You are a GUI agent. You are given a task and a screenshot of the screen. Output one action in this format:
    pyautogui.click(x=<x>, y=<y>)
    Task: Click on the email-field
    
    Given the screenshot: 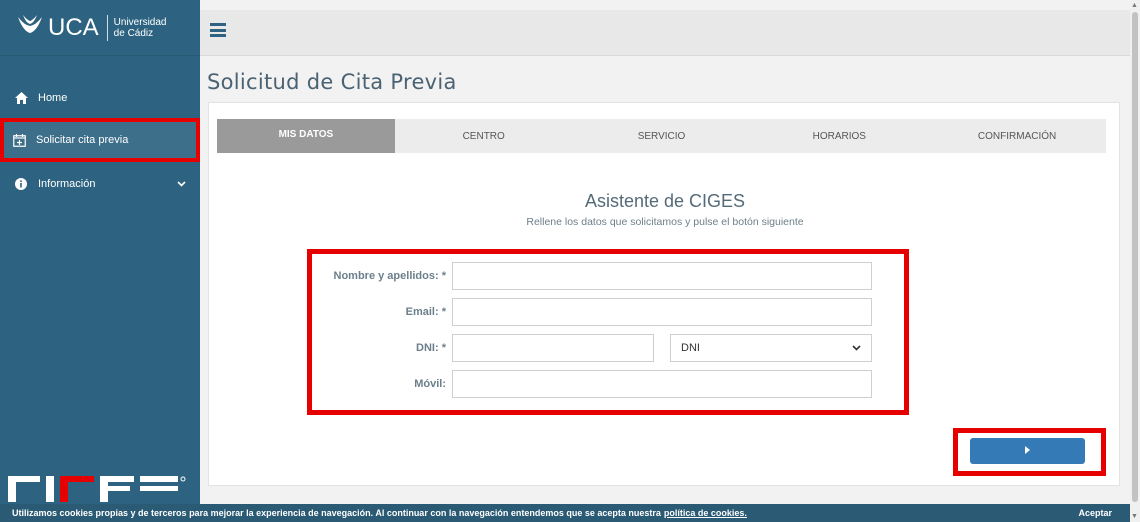 What is the action you would take?
    pyautogui.click(x=662, y=312)
    